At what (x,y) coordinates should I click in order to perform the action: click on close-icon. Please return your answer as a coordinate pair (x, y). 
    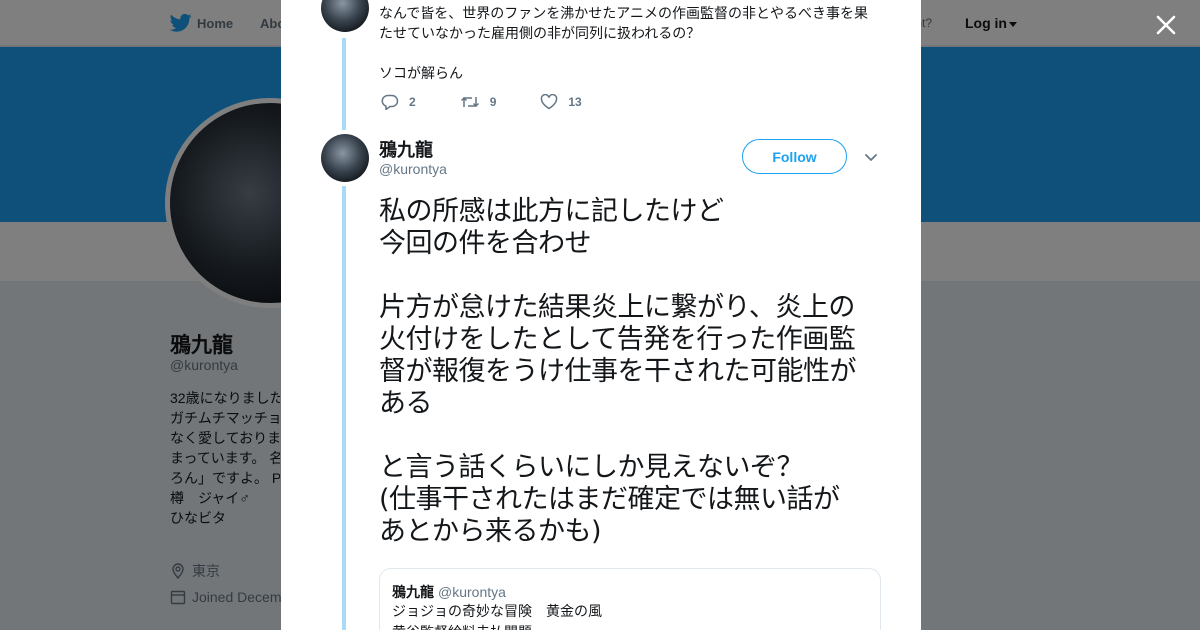
    Looking at the image, I should click on (1166, 25).